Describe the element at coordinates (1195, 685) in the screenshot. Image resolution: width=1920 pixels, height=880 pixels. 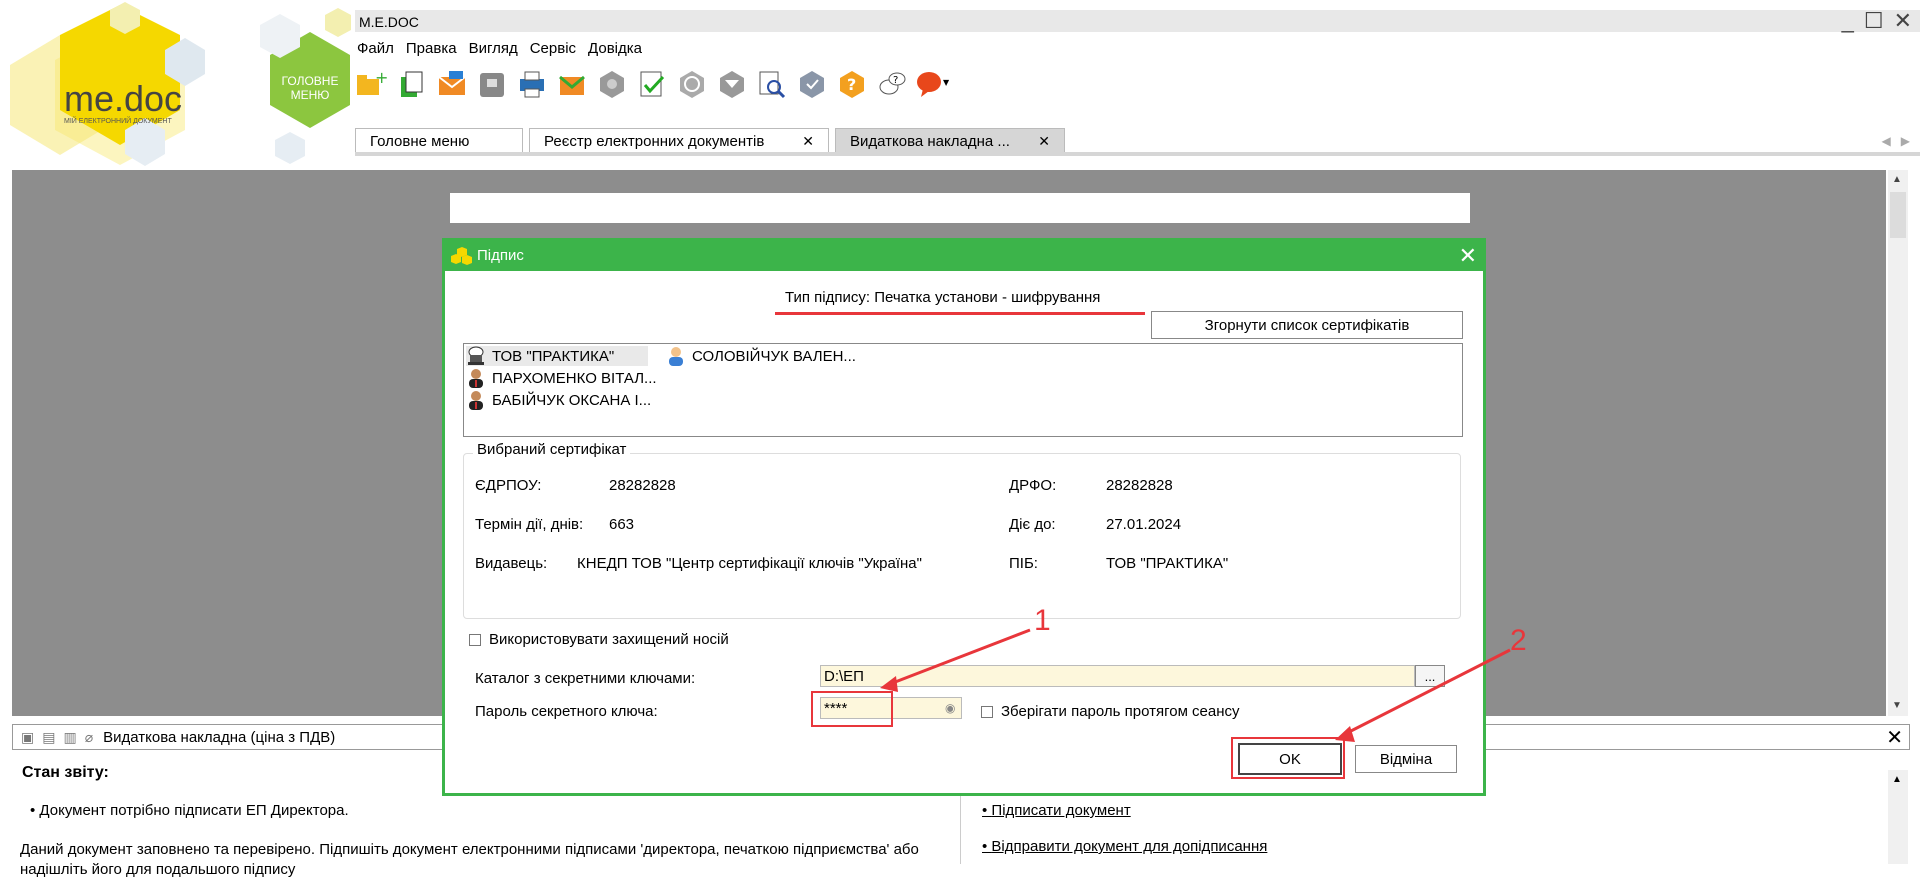
I see `annotation-arrows` at that location.